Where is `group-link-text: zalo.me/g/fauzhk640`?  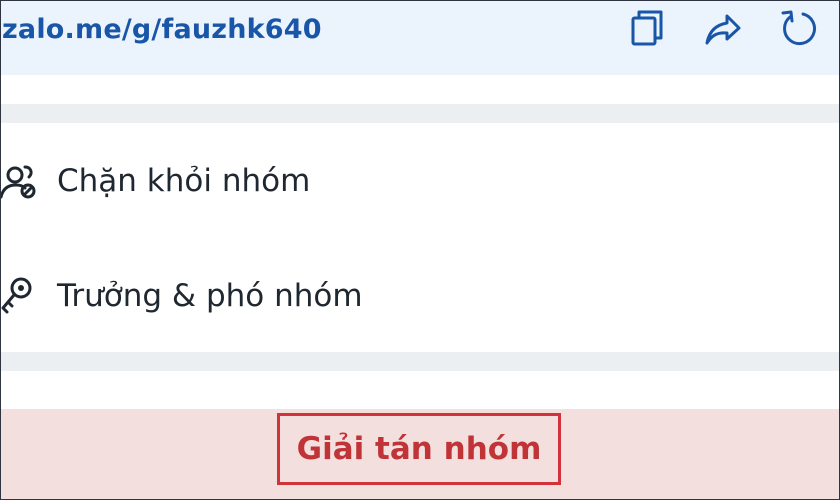 group-link-text: zalo.me/g/fauzhk640 is located at coordinates (162, 30).